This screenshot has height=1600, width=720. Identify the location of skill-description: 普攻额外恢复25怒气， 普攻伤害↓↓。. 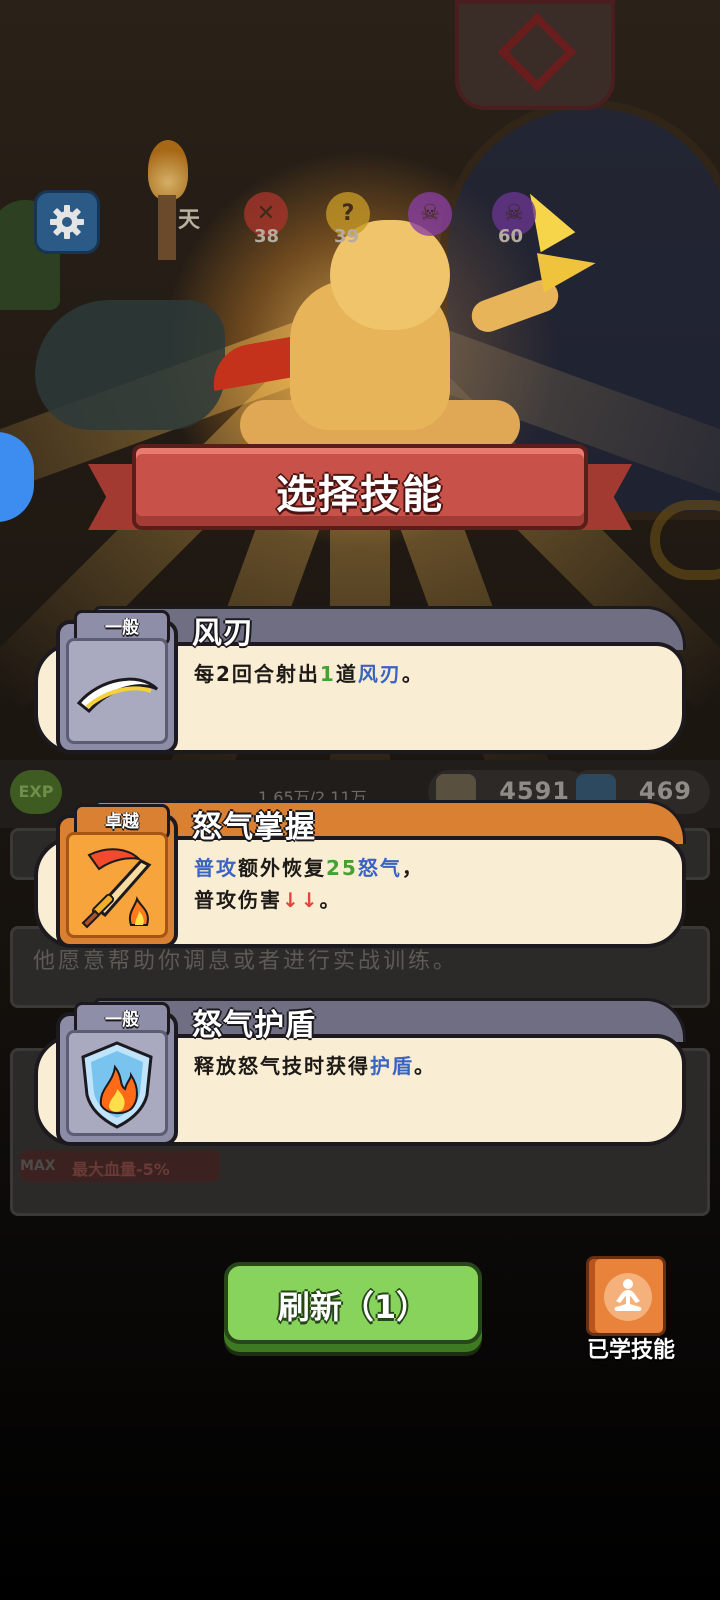
(309, 884).